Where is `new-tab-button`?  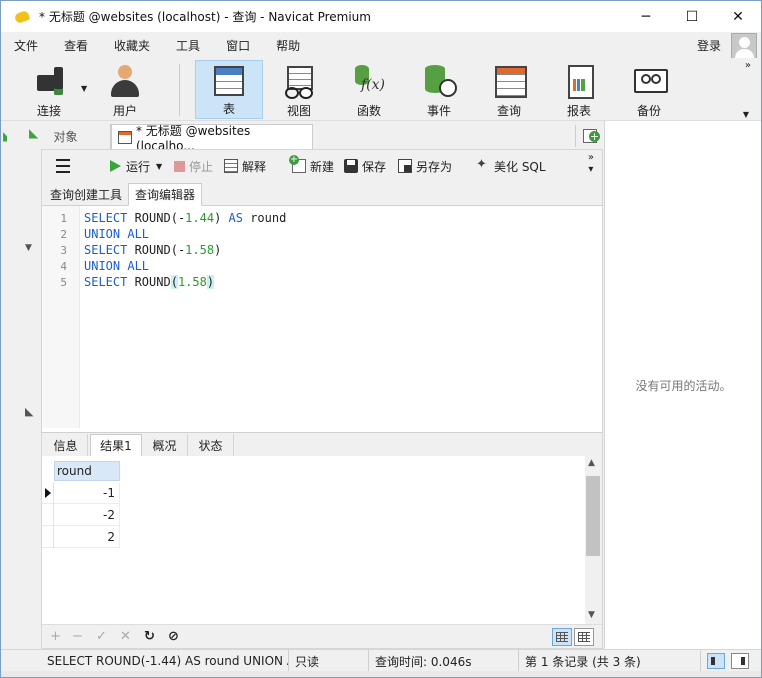
new-tab-button is located at coordinates (589, 136).